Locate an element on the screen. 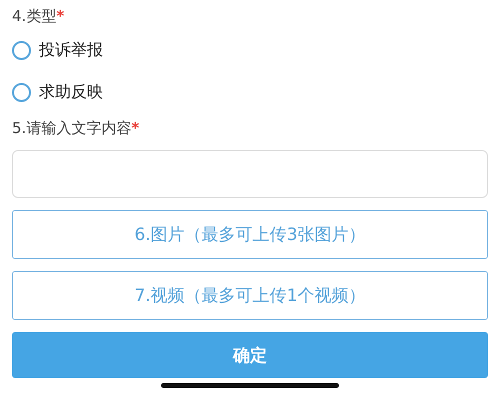 This screenshot has height=407, width=500. upload-button: 7.视频（最多可上传1个视频） is located at coordinates (250, 295).